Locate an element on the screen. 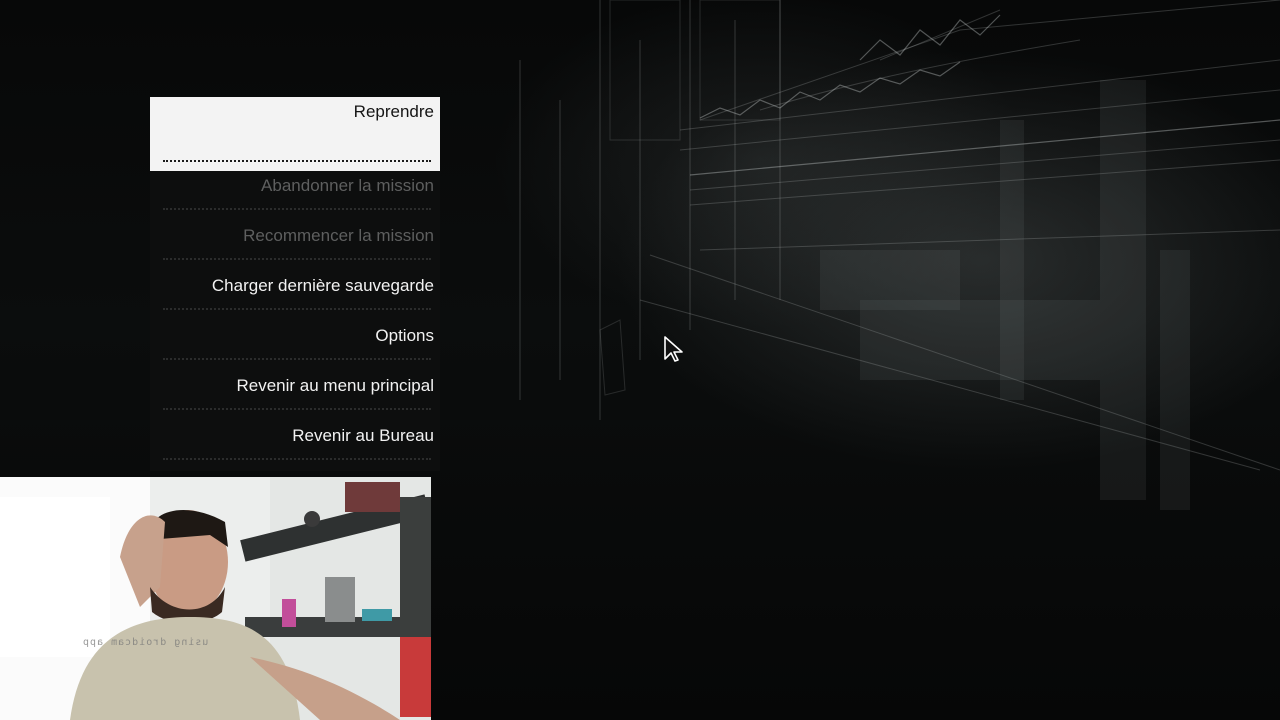  menu-item-label: Options is located at coordinates (404, 335).